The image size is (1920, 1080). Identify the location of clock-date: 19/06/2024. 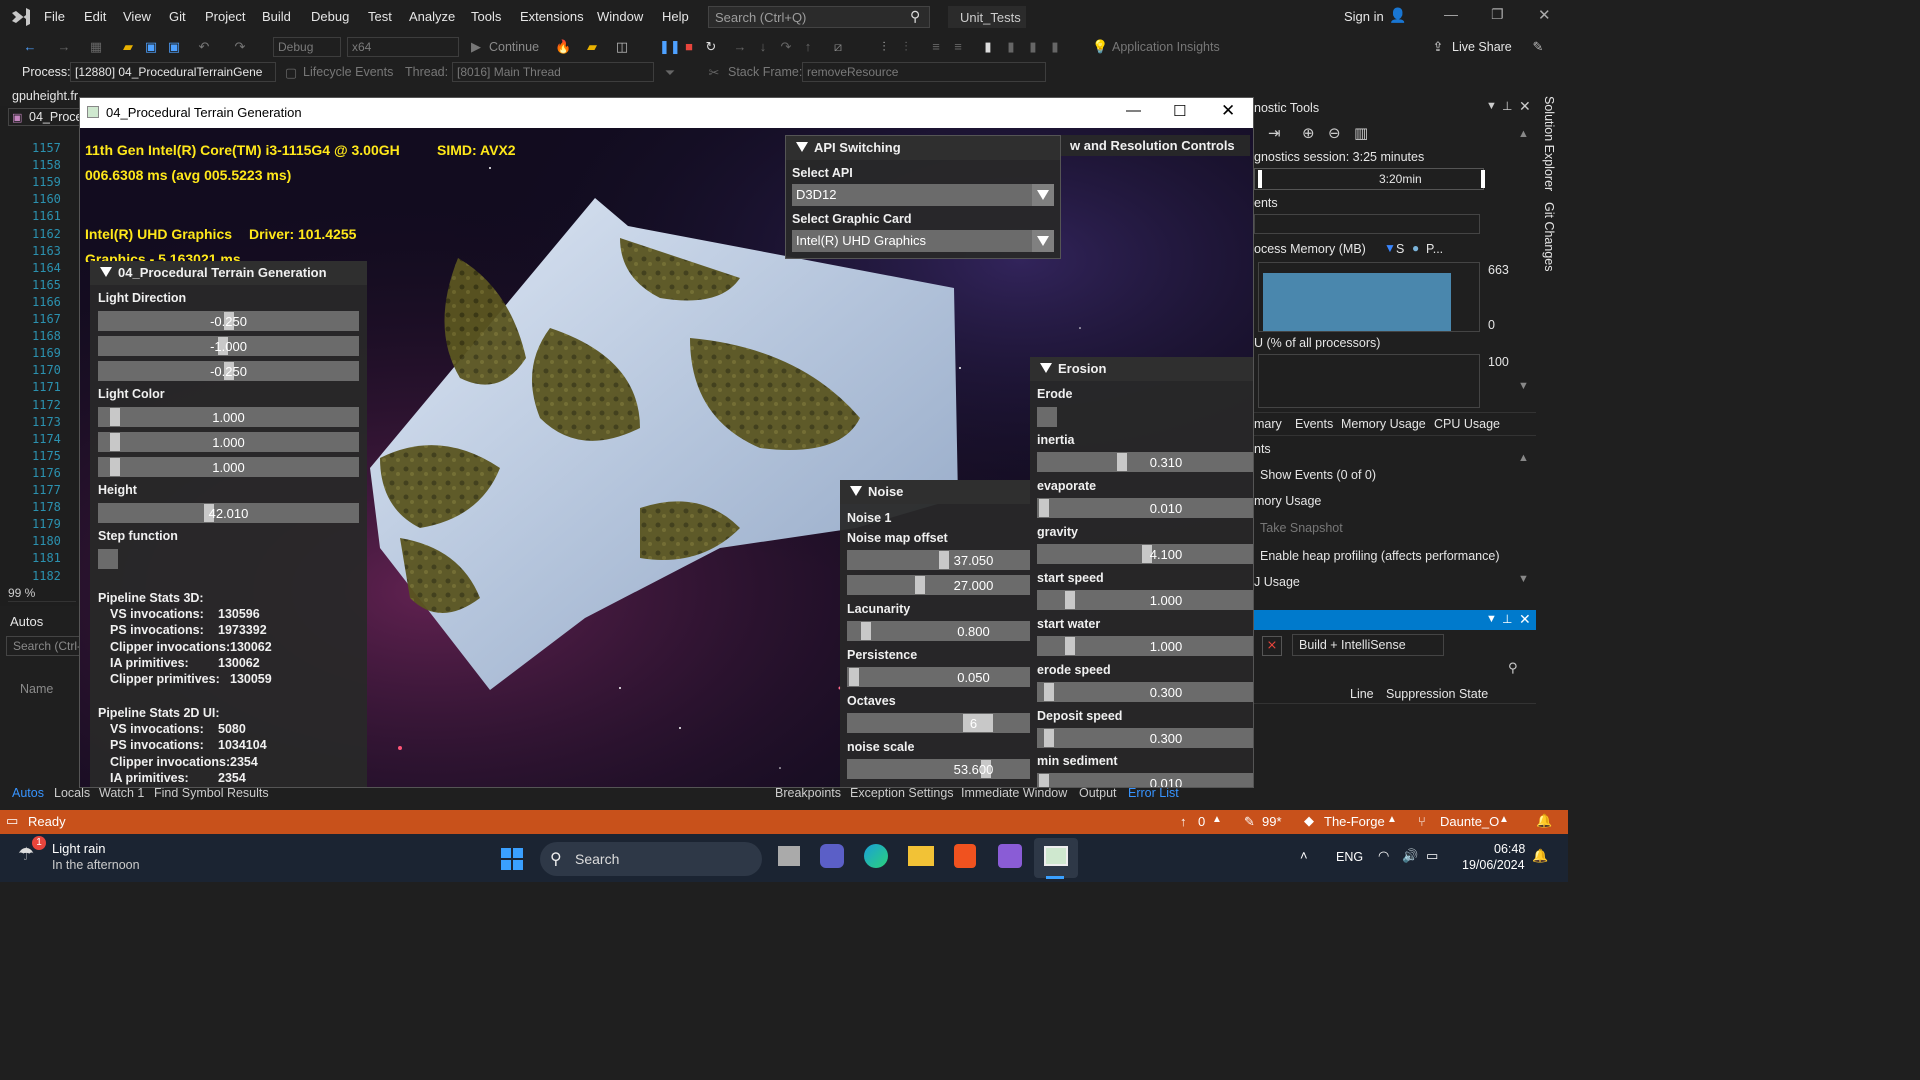
(1493, 865).